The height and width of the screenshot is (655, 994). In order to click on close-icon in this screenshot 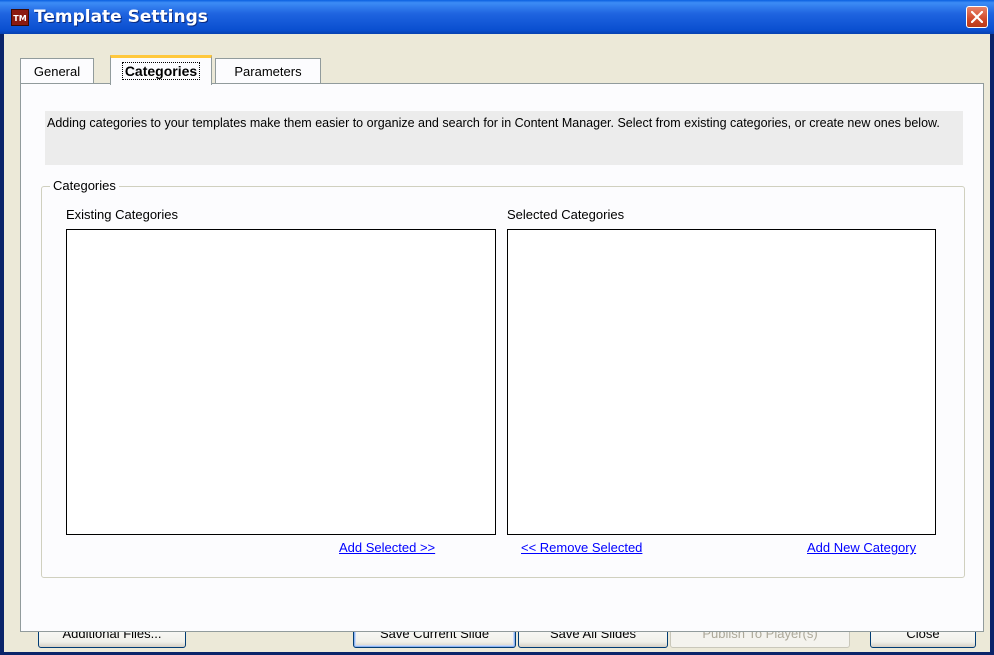, I will do `click(977, 17)`.